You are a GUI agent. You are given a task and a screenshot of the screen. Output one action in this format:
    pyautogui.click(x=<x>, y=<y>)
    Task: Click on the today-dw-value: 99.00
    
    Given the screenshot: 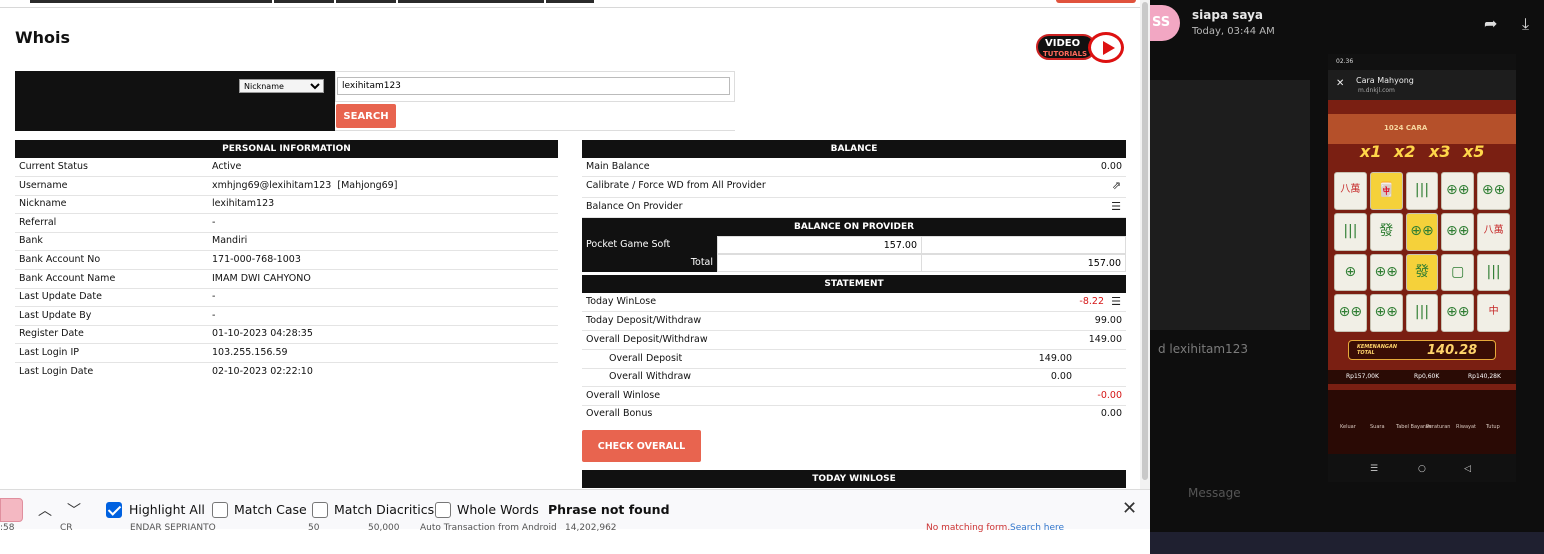 What is the action you would take?
    pyautogui.click(x=1108, y=320)
    